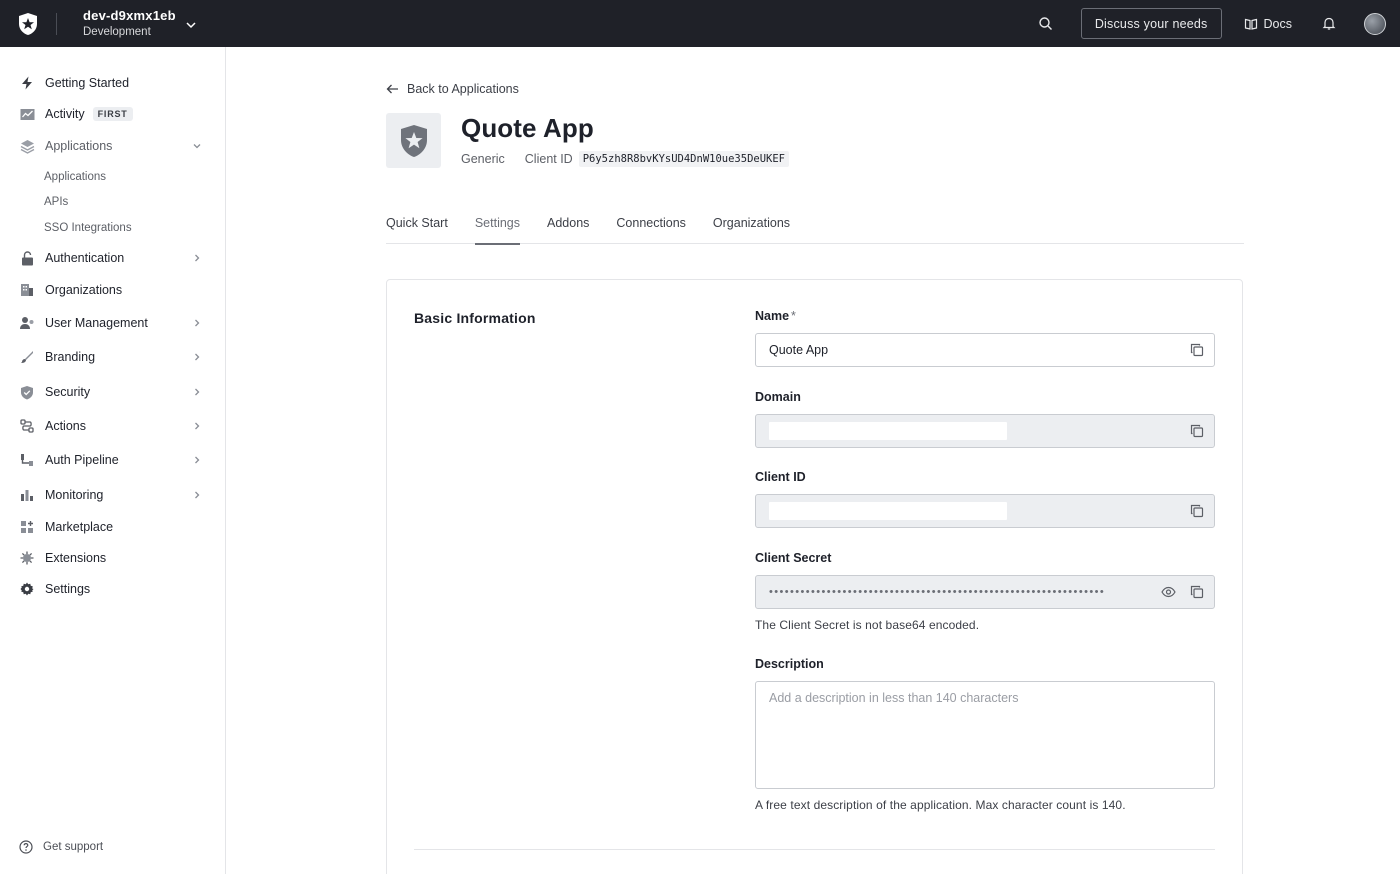 The height and width of the screenshot is (874, 1400). What do you see at coordinates (27, 290) in the screenshot?
I see `building-icon` at bounding box center [27, 290].